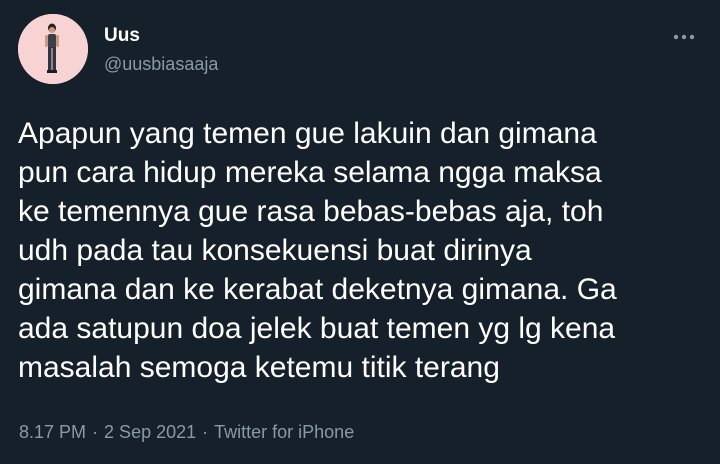 This screenshot has height=464, width=720. What do you see at coordinates (310, 172) in the screenshot?
I see `tweet-text-line: pun cara hidup mereka selama ngga maksa` at bounding box center [310, 172].